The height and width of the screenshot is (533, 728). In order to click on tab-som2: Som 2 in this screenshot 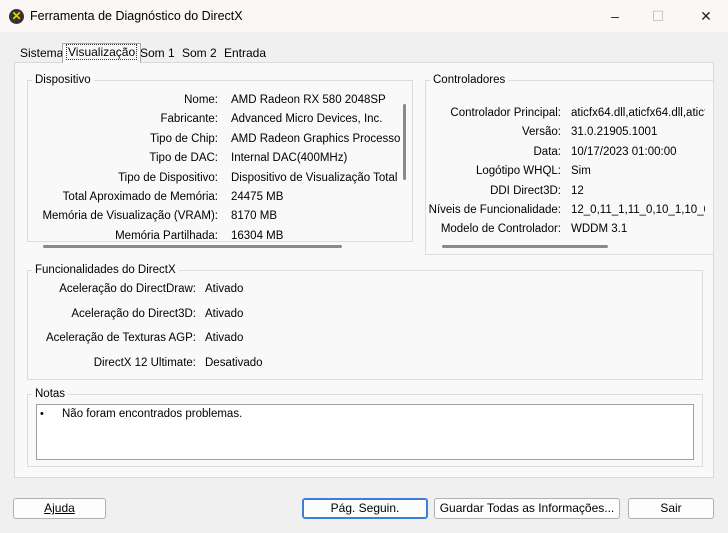, I will do `click(199, 54)`.